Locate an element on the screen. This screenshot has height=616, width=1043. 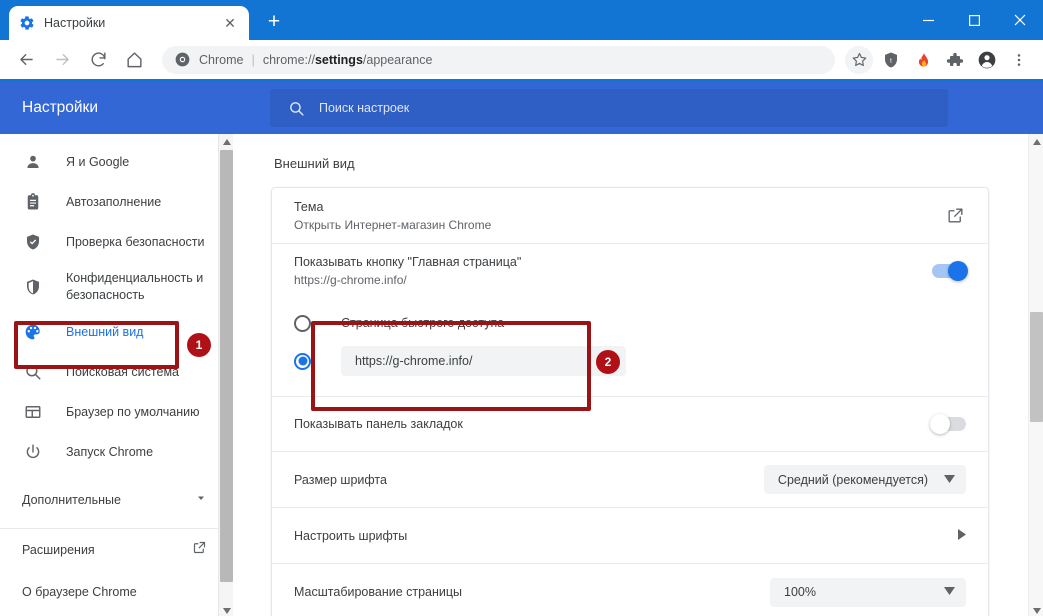
sidebar-item-label: Внешний вид is located at coordinates (105, 331).